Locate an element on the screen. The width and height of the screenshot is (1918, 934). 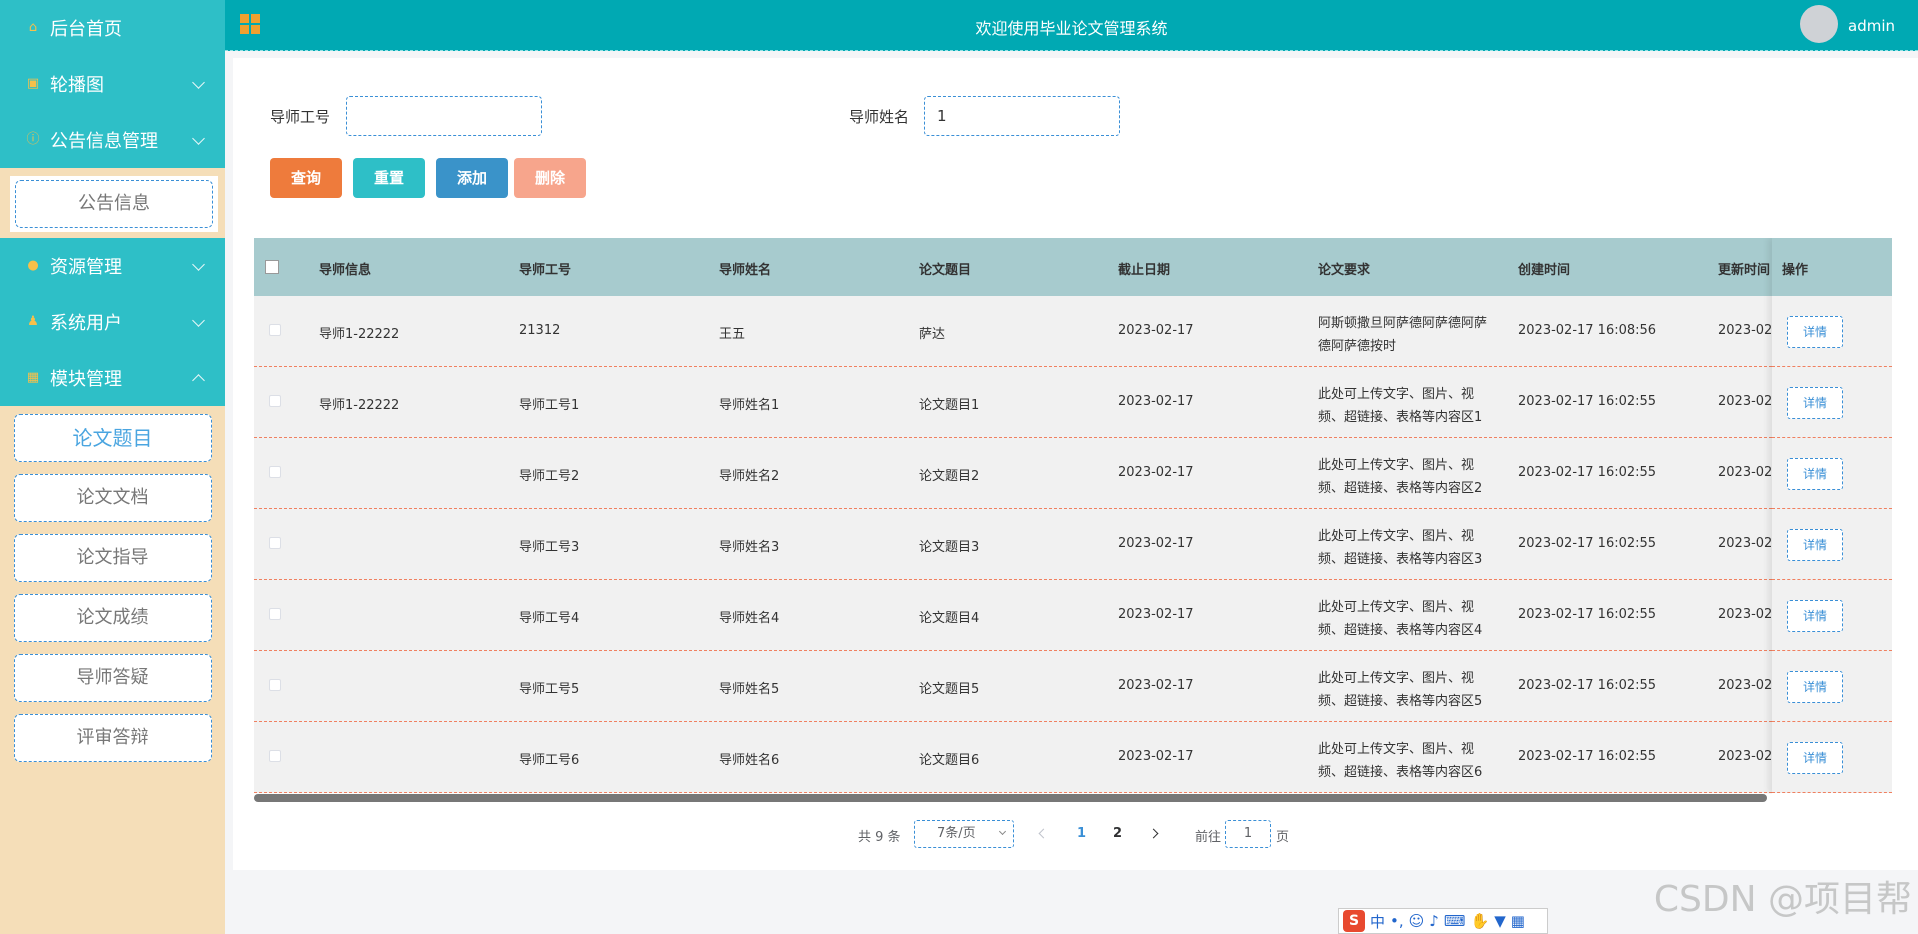
cell-requirement: 此处可上传文字、图片、视频、超链接、表格等内容区5 is located at coordinates (1400, 690).